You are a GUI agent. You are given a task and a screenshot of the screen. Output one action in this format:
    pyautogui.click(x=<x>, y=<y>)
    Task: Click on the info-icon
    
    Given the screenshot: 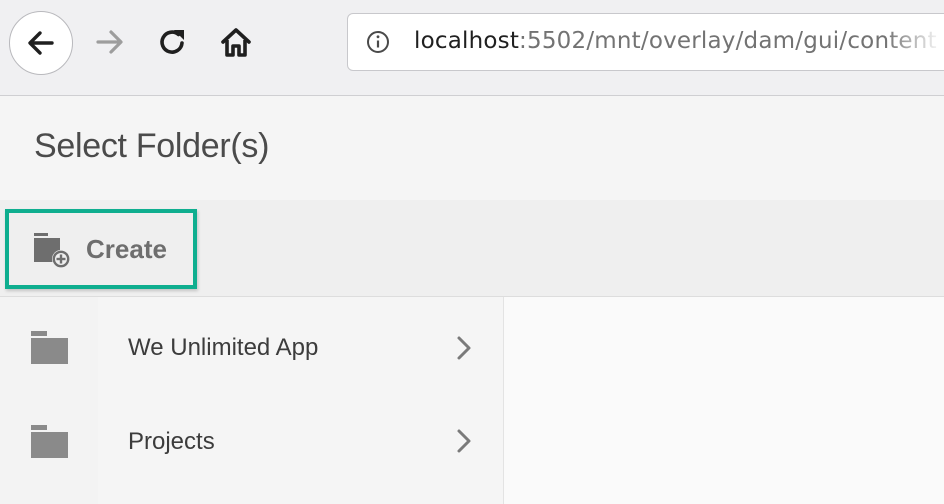 What is the action you would take?
    pyautogui.click(x=378, y=42)
    